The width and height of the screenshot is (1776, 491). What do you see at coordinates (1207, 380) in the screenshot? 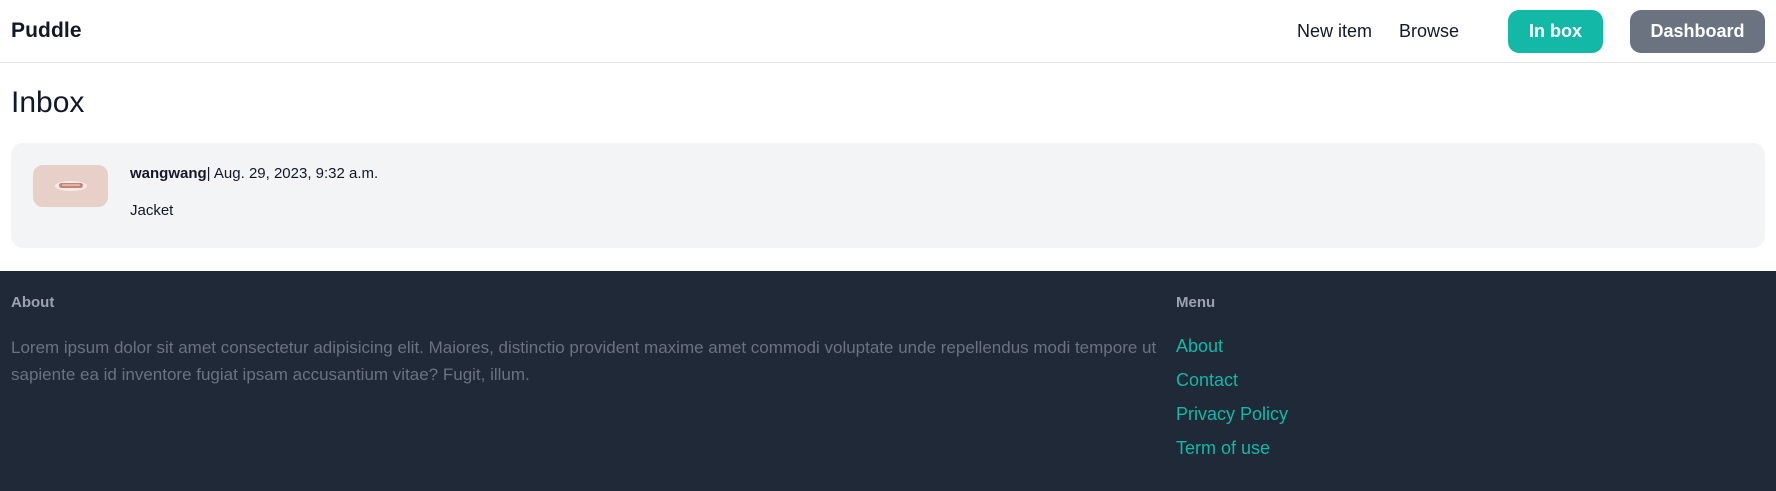
I see `footer-contact-link: Contact` at bounding box center [1207, 380].